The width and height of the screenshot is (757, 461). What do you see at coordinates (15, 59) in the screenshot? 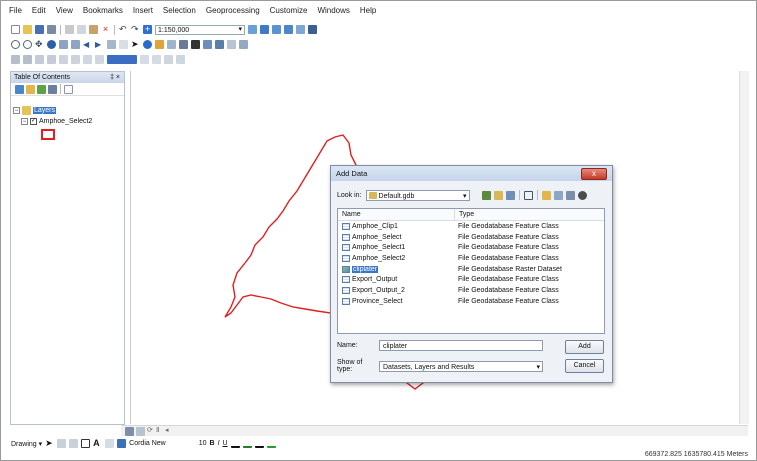
I see `layout-zoom-in-icon` at bounding box center [15, 59].